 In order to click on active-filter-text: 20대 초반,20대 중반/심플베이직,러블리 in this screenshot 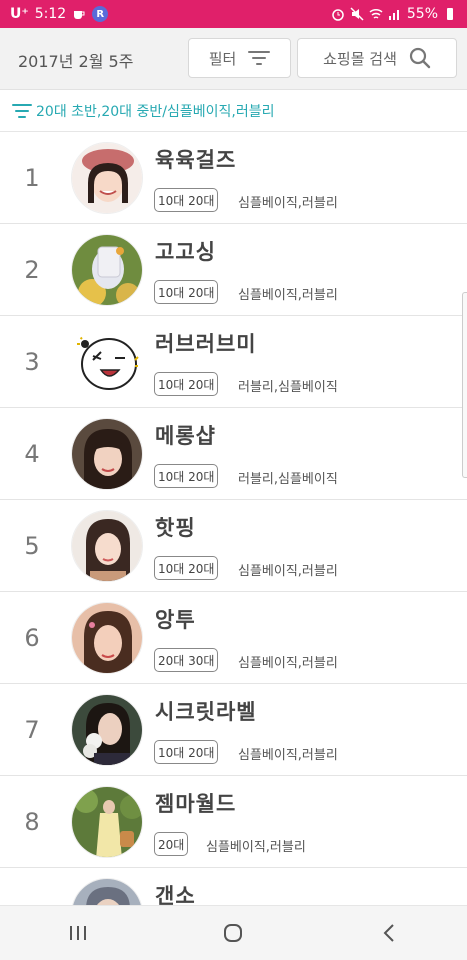, I will do `click(155, 111)`.